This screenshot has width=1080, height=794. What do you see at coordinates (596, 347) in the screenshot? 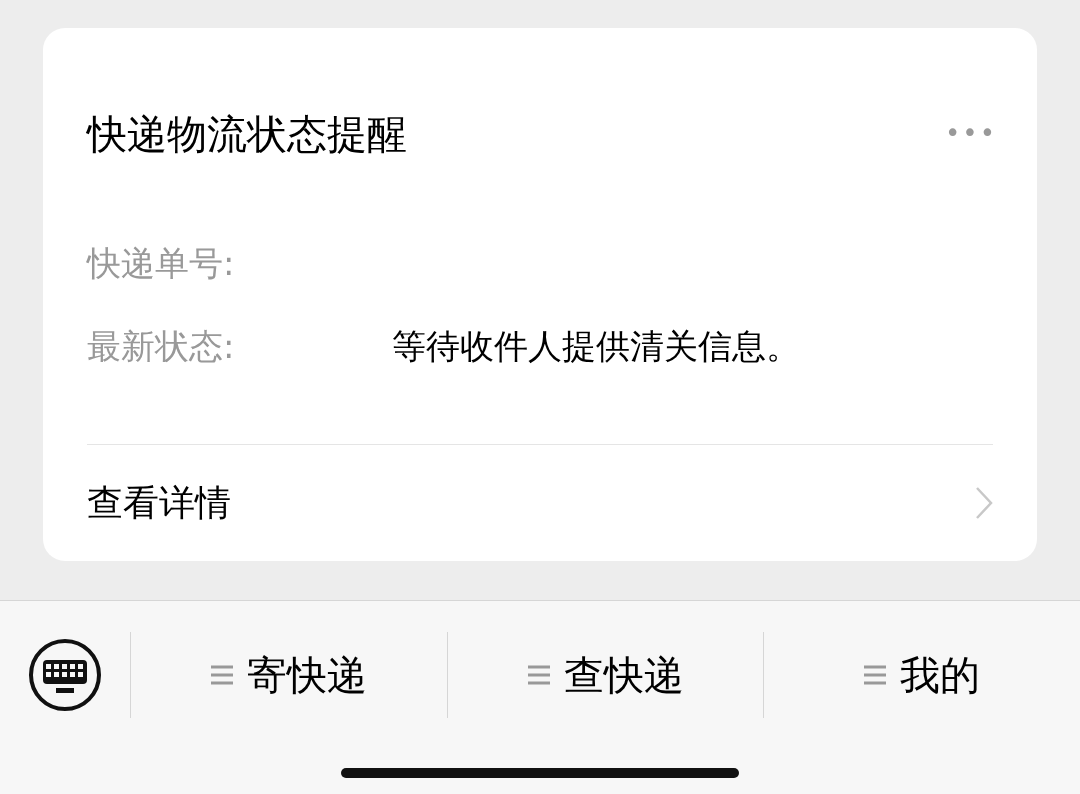
I see `field-value: 等待收件人提供清关信息。` at bounding box center [596, 347].